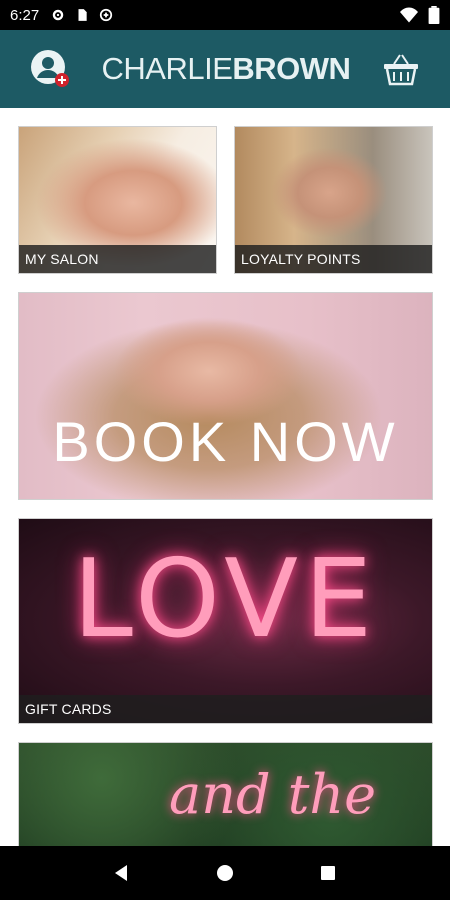 The width and height of the screenshot is (450, 900). I want to click on battery-icon, so click(434, 15).